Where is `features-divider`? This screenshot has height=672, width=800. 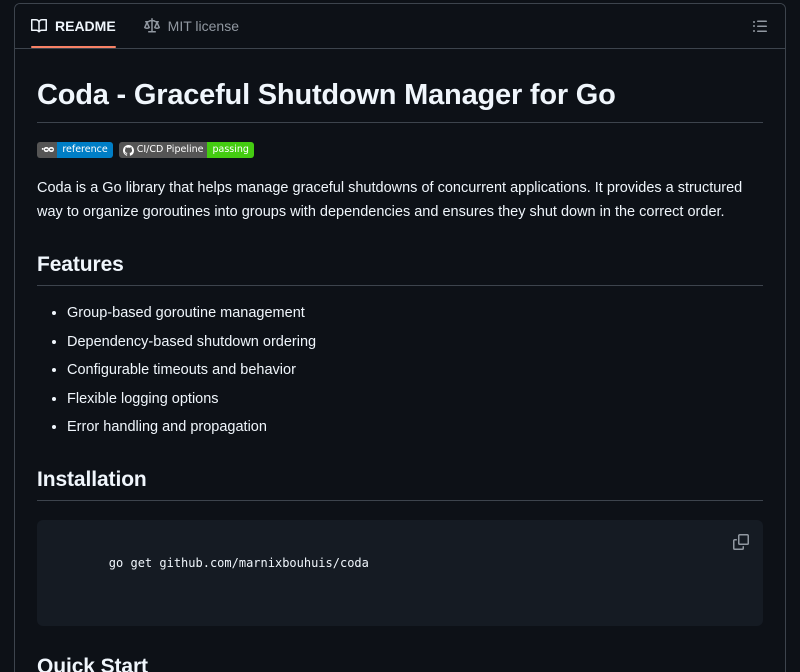
features-divider is located at coordinates (400, 286).